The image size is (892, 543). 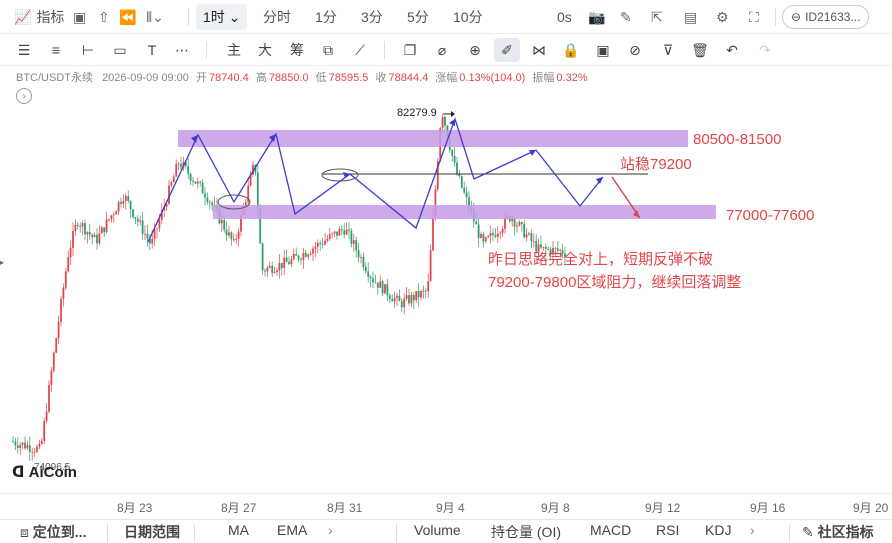 What do you see at coordinates (88, 50) in the screenshot?
I see `ray-tool-icon: ⊢` at bounding box center [88, 50].